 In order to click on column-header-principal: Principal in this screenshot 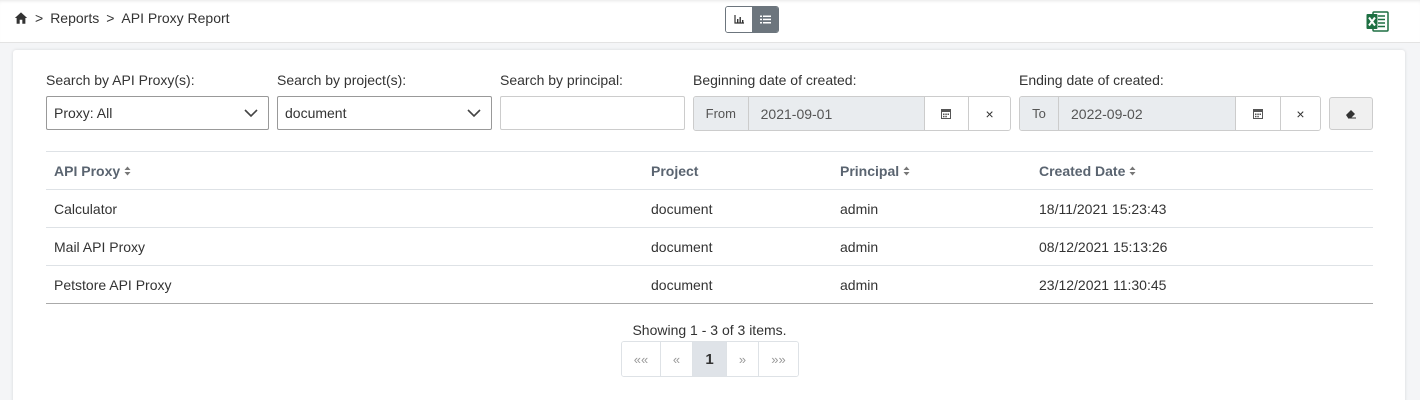, I will do `click(931, 171)`.